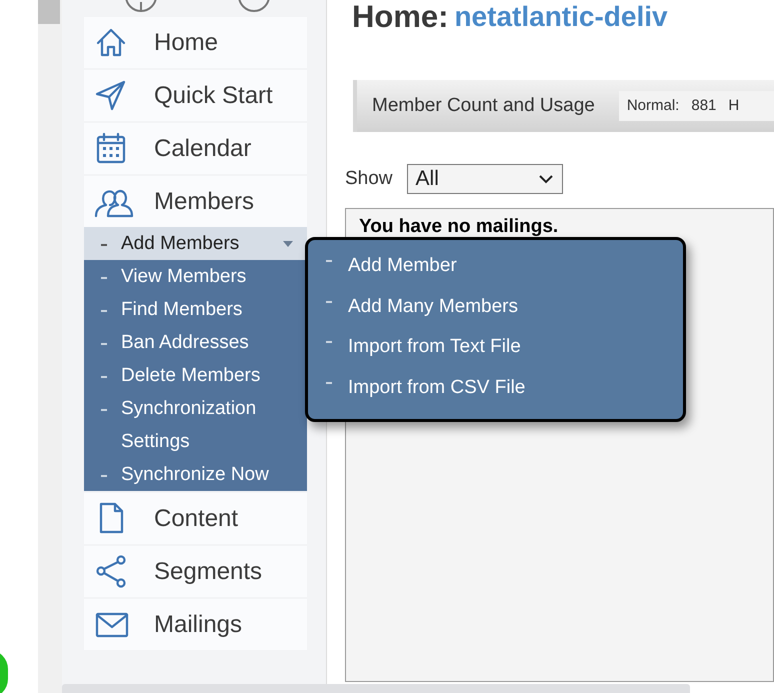 The image size is (774, 693). I want to click on usage-title: Member Count and Usage, so click(483, 106).